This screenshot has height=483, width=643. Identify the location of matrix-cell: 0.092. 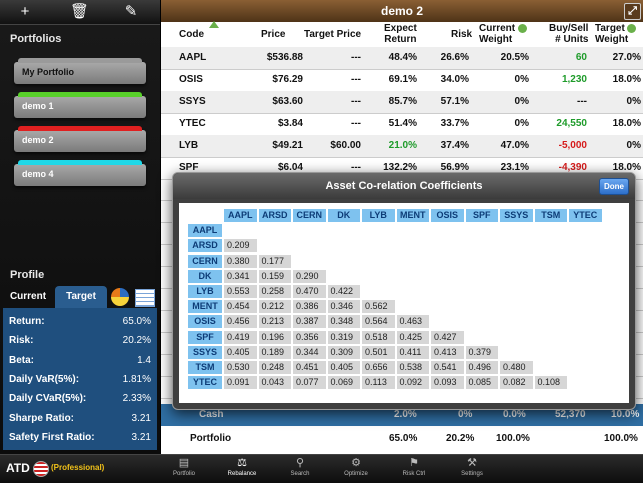
(412, 383).